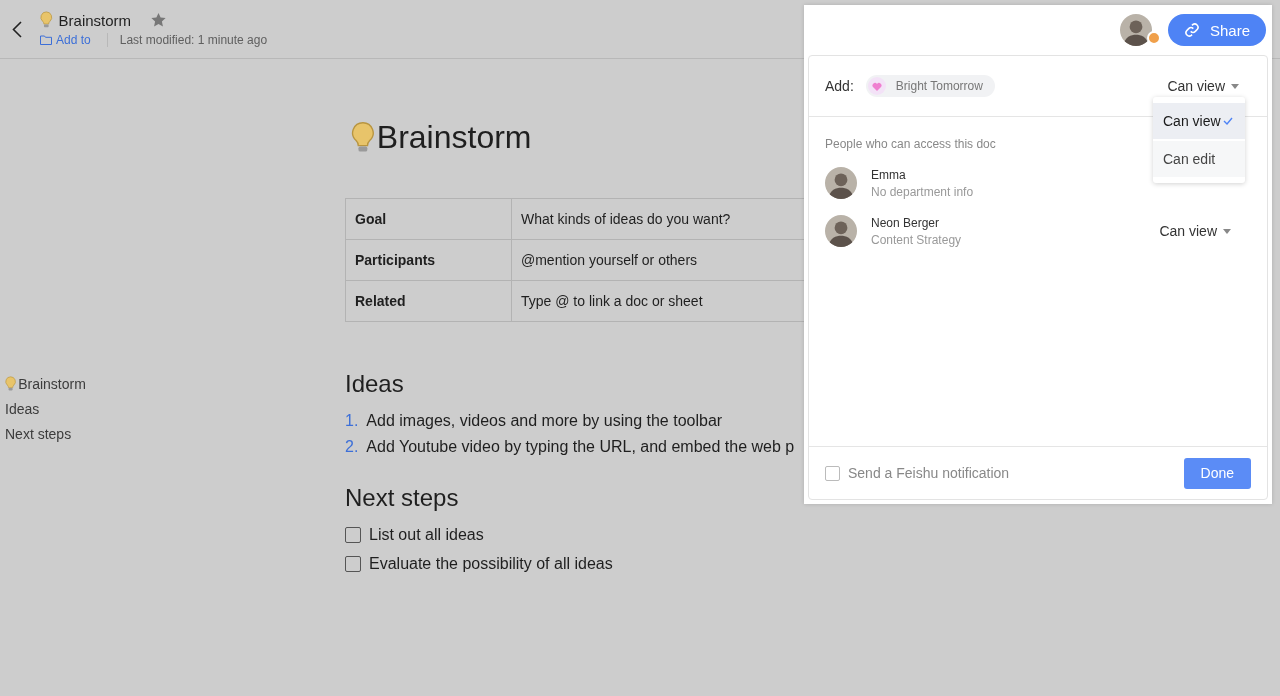  What do you see at coordinates (911, 144) in the screenshot?
I see `section-label: People who can access this doc` at bounding box center [911, 144].